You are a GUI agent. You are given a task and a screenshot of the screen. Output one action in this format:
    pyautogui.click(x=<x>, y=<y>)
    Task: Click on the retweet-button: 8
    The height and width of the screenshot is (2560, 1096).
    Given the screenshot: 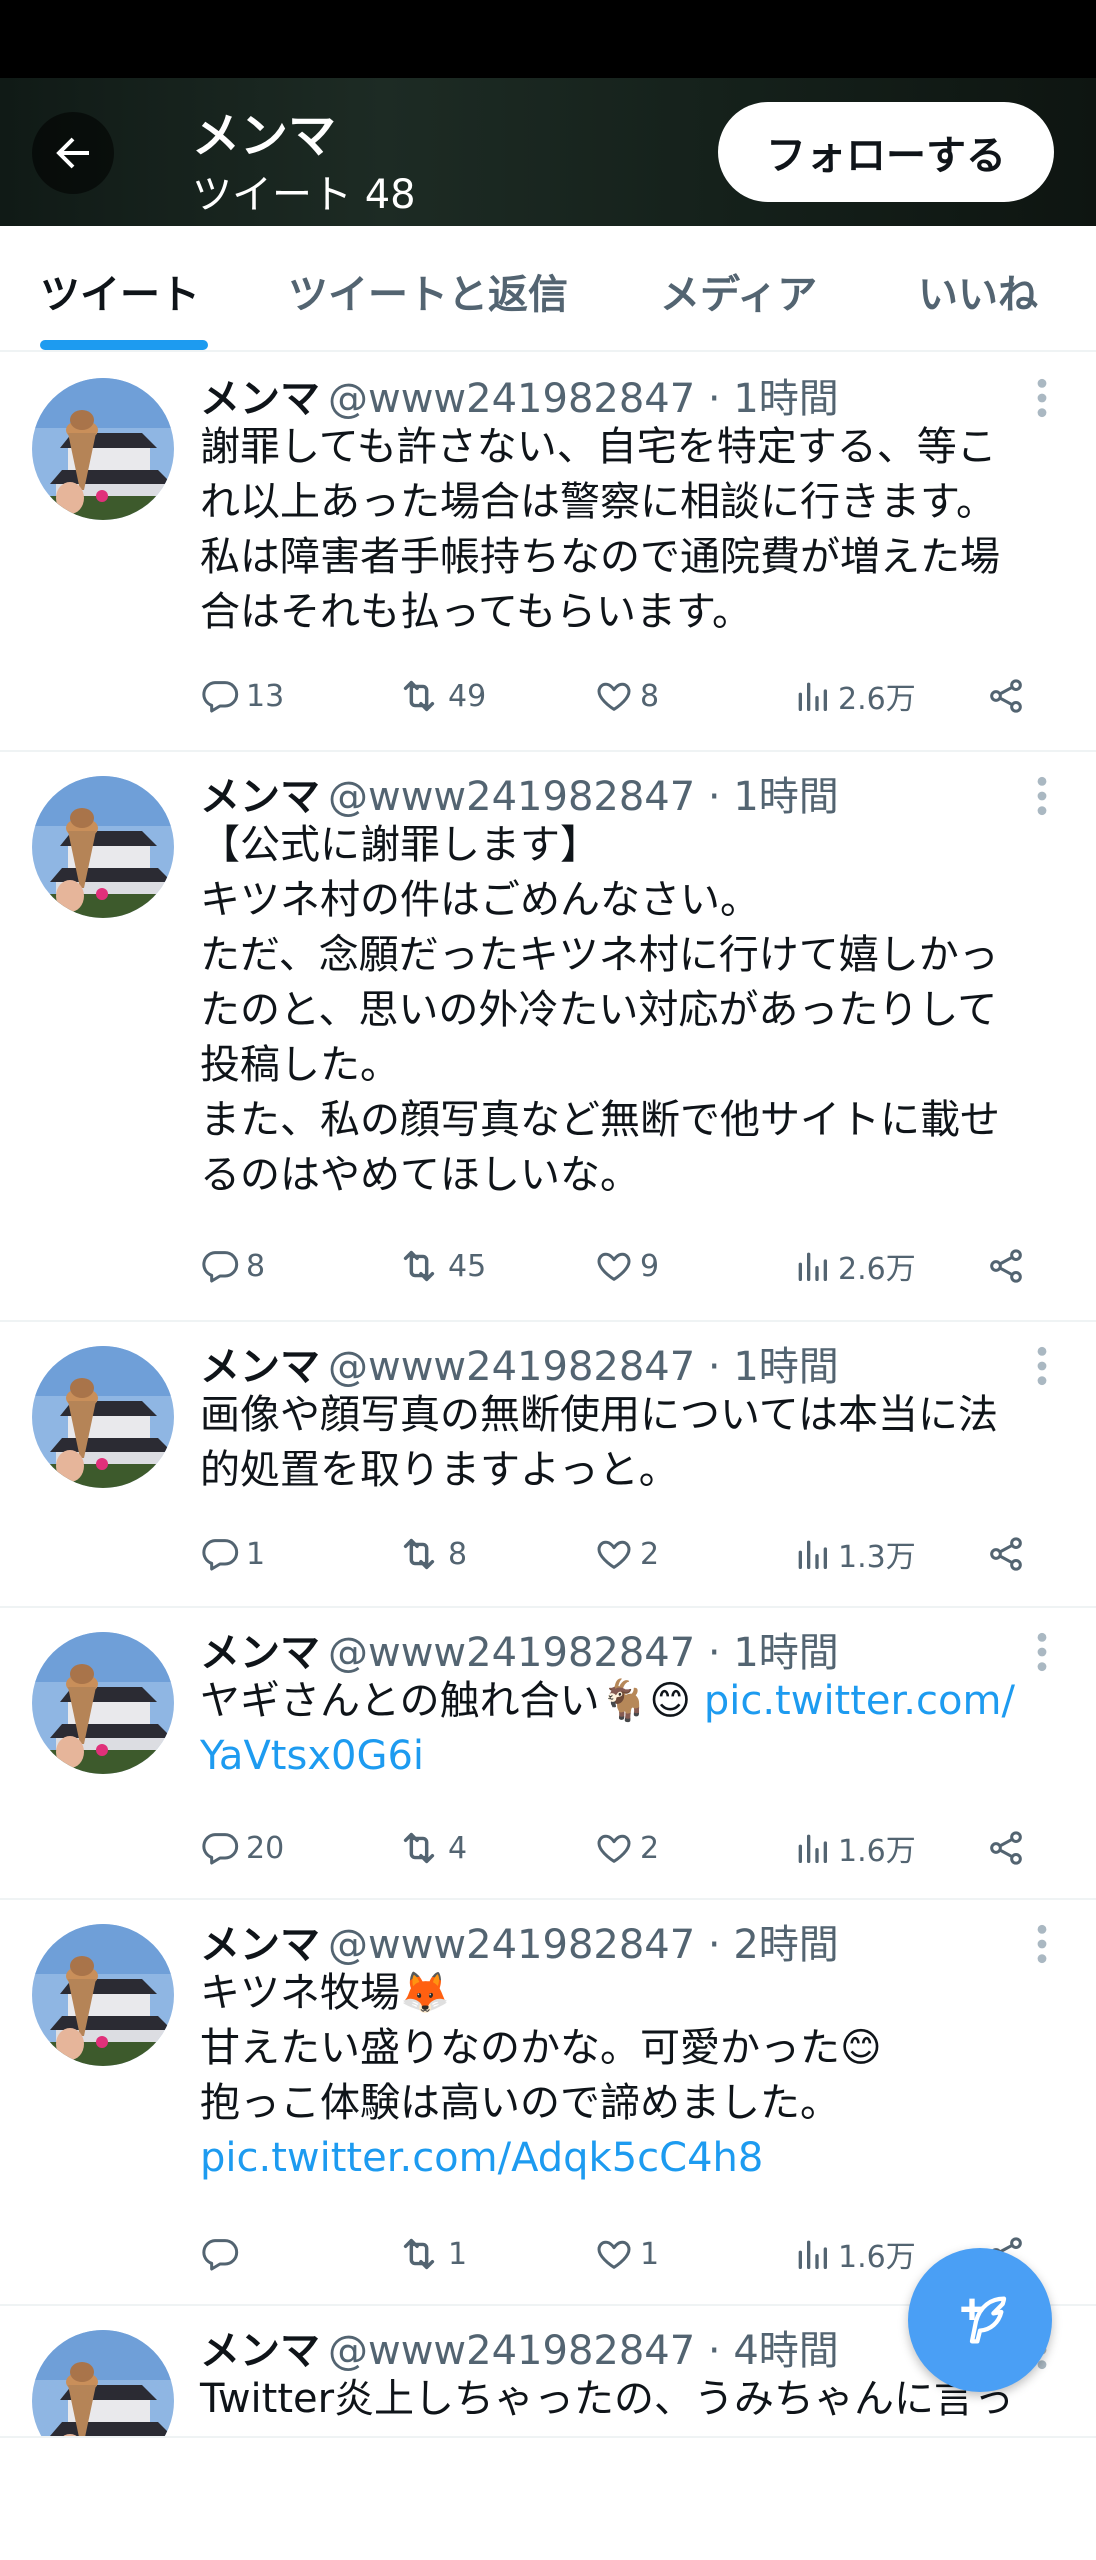 What is the action you would take?
    pyautogui.click(x=431, y=1554)
    